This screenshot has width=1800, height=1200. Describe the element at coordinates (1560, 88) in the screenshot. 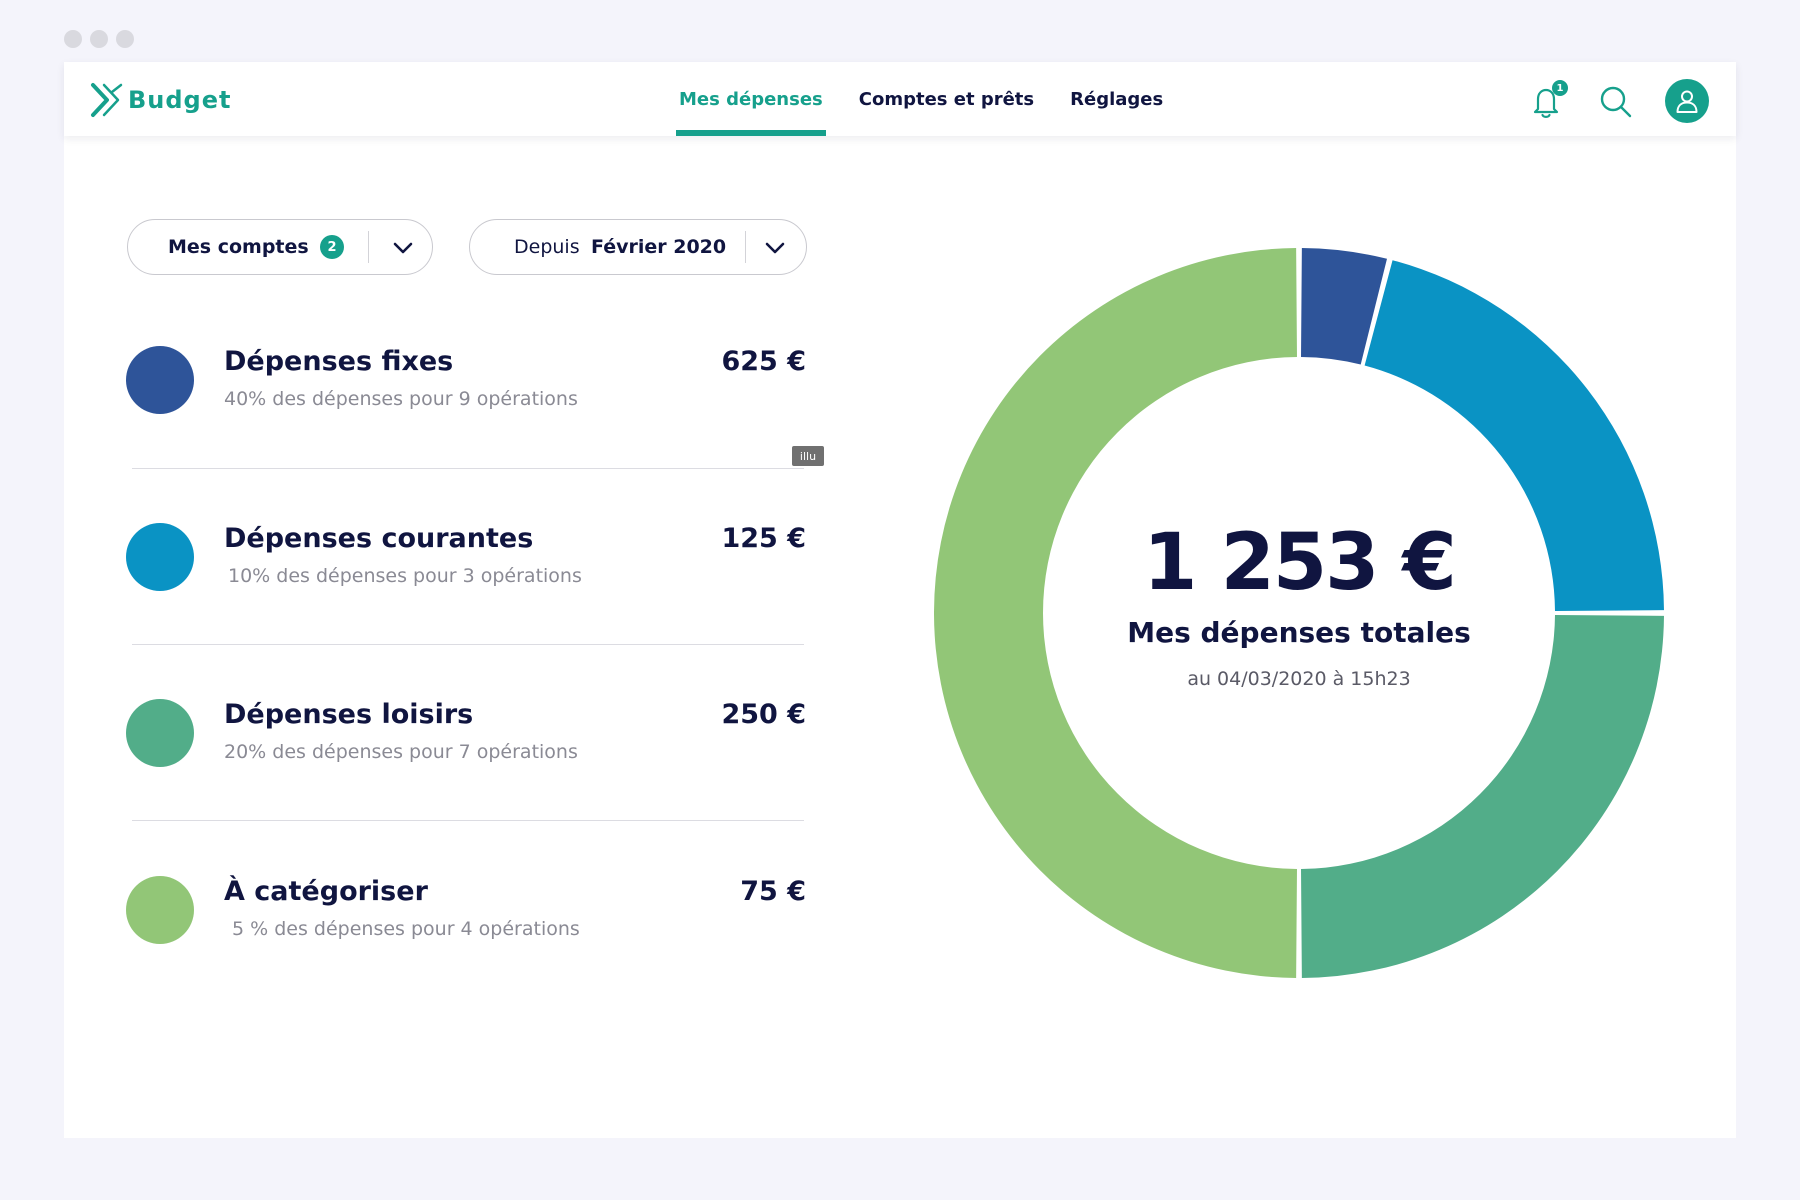

I see `notification-badge: 1` at that location.